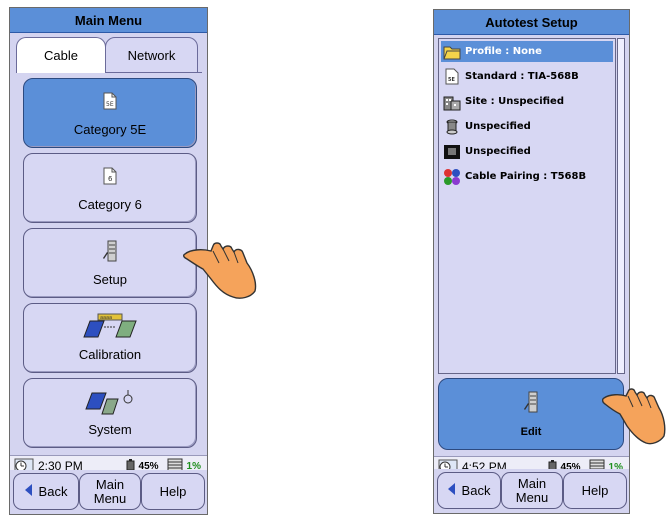  What do you see at coordinates (452, 52) in the screenshot?
I see `folder-icon` at bounding box center [452, 52].